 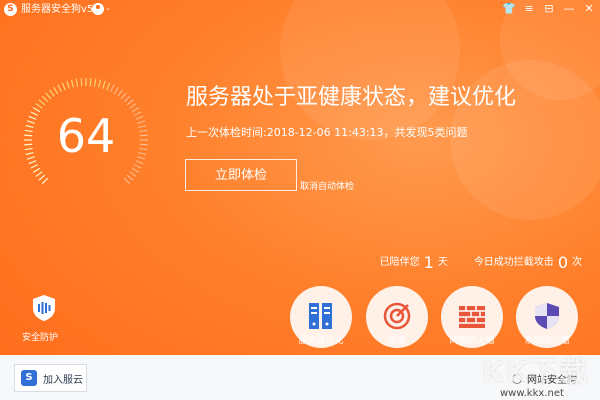 What do you see at coordinates (569, 9) in the screenshot?
I see `minimize-button: —` at bounding box center [569, 9].